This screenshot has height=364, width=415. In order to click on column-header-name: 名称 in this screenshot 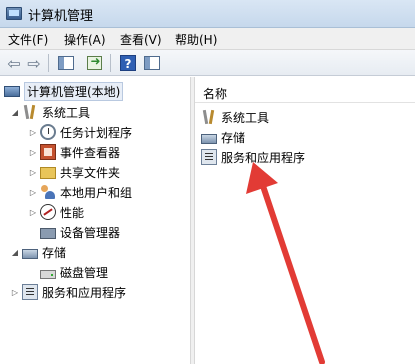, I will do `click(305, 92)`.